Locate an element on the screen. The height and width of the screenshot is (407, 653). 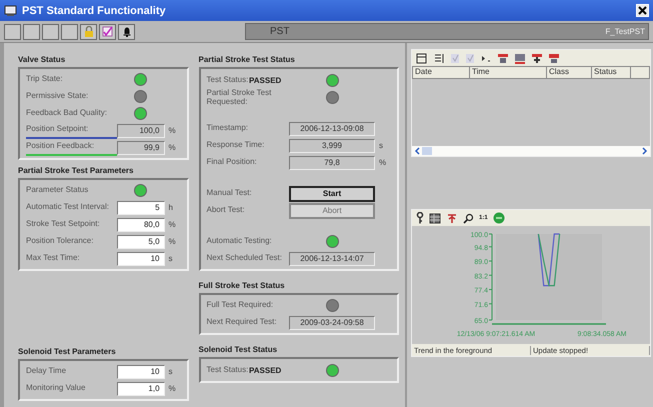
object-name: F_TestPST is located at coordinates (625, 31).